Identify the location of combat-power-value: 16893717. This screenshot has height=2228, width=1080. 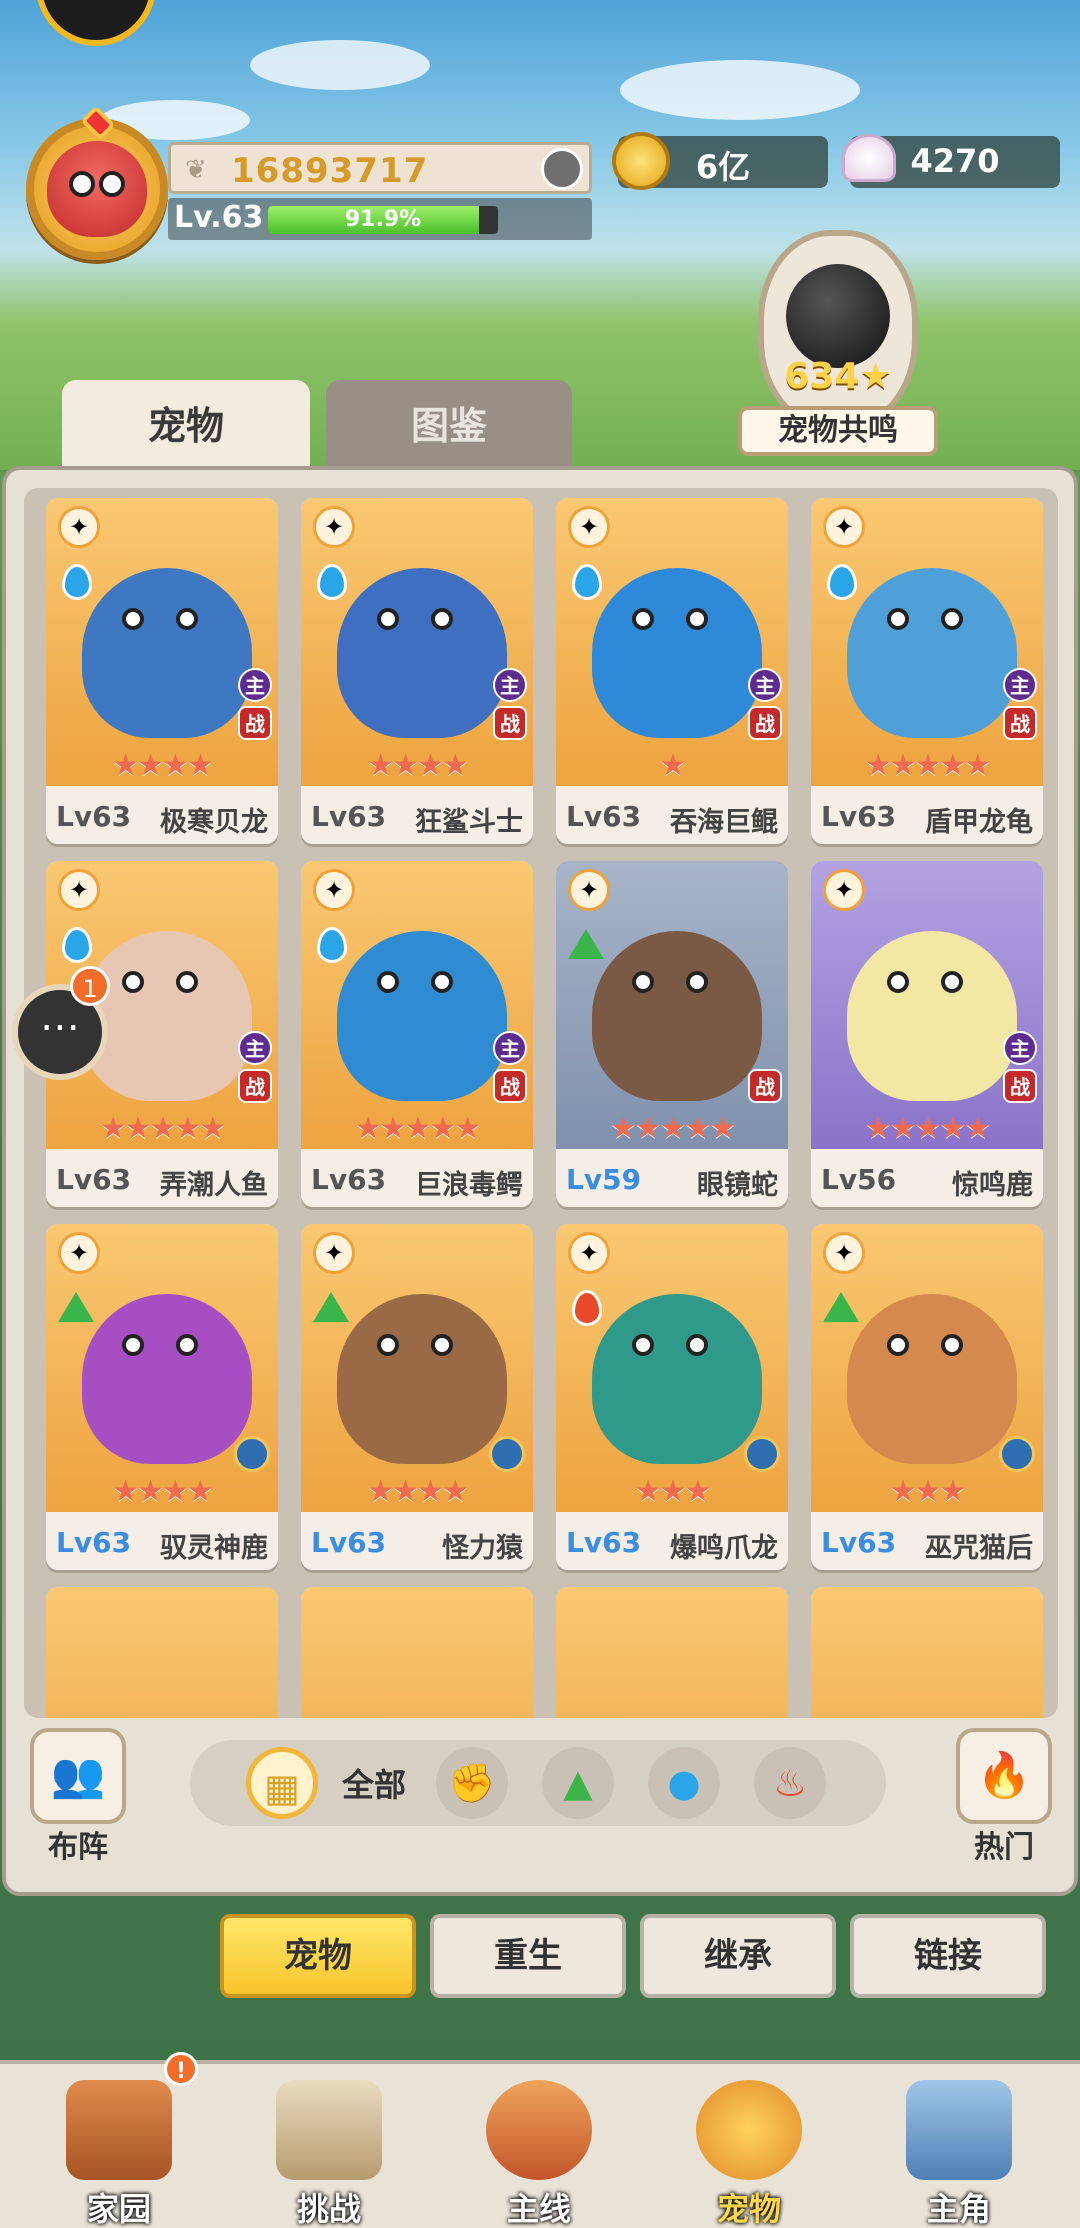
(330, 171).